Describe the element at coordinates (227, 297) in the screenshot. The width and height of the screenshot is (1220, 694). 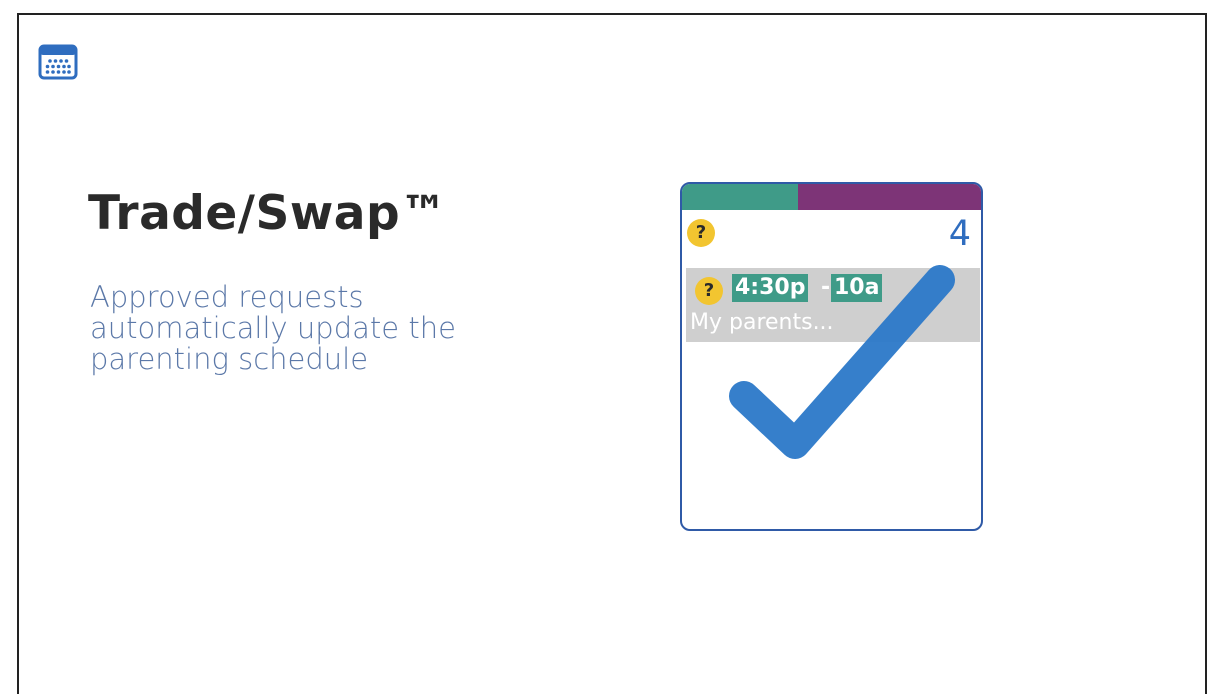
I see `subtitle-line: Approved requests` at that location.